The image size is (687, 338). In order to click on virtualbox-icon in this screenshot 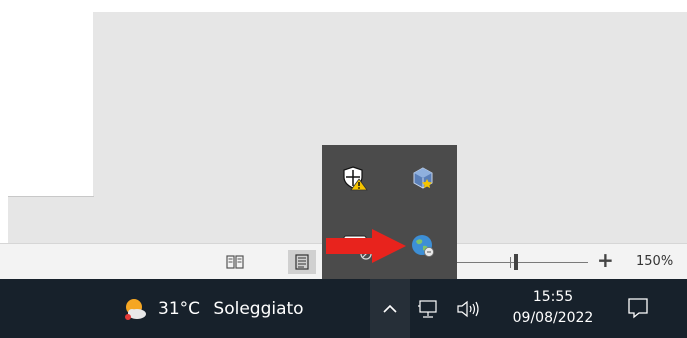, I will do `click(423, 178)`.